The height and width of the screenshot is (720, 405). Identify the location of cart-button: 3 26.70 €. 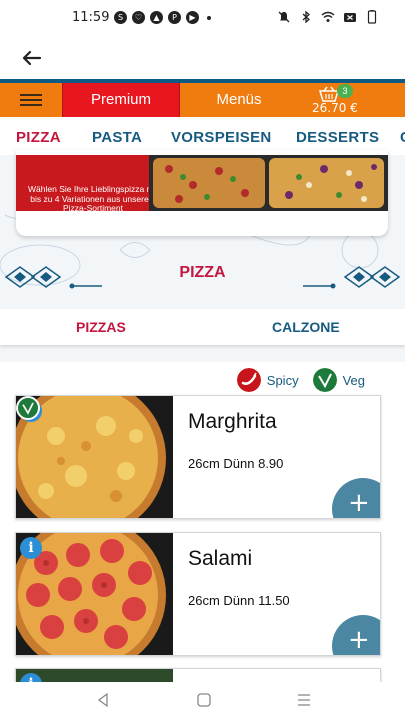
(334, 100).